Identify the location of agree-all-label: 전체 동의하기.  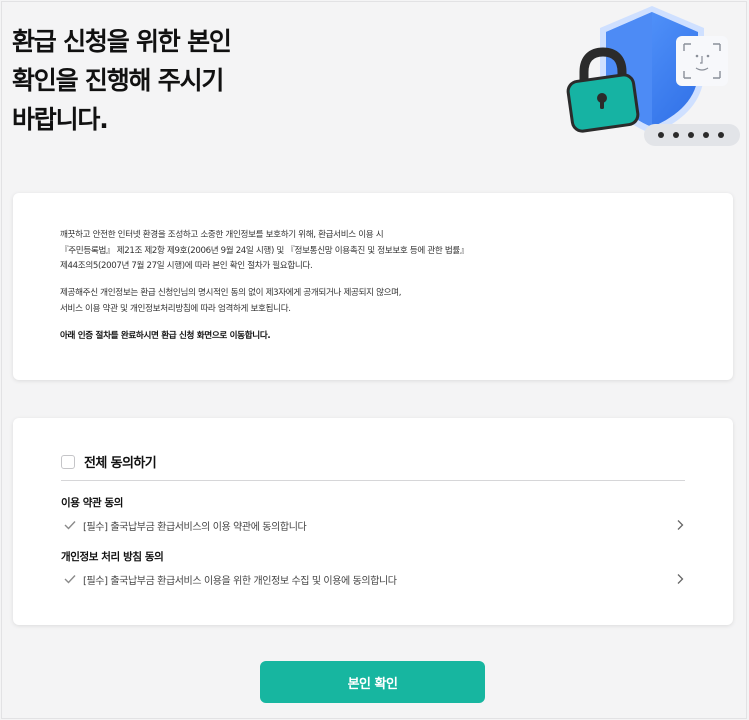
(120, 463).